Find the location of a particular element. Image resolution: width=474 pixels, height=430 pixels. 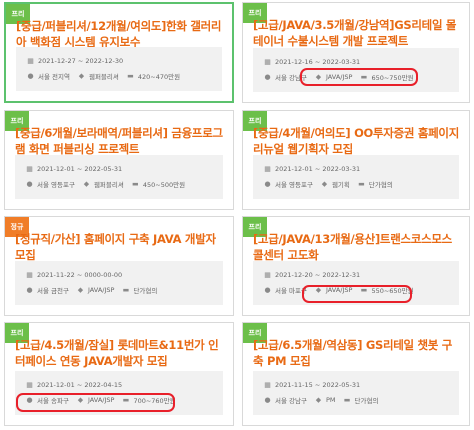

project-location: 서울 금천구 is located at coordinates (53, 290).